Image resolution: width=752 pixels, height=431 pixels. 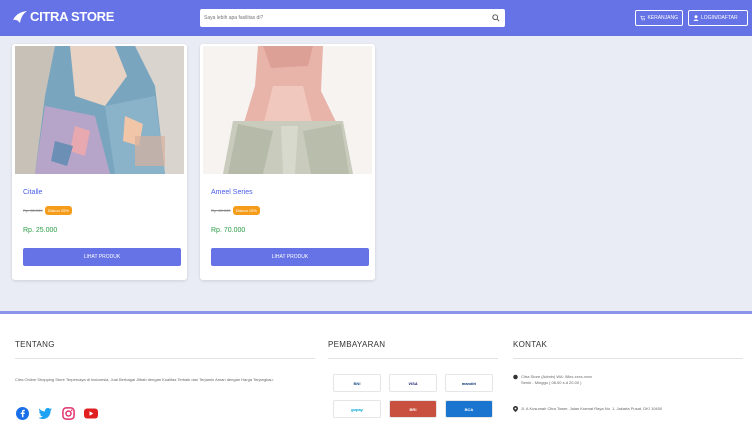 I want to click on contact-title: KONTAK, so click(x=530, y=344).